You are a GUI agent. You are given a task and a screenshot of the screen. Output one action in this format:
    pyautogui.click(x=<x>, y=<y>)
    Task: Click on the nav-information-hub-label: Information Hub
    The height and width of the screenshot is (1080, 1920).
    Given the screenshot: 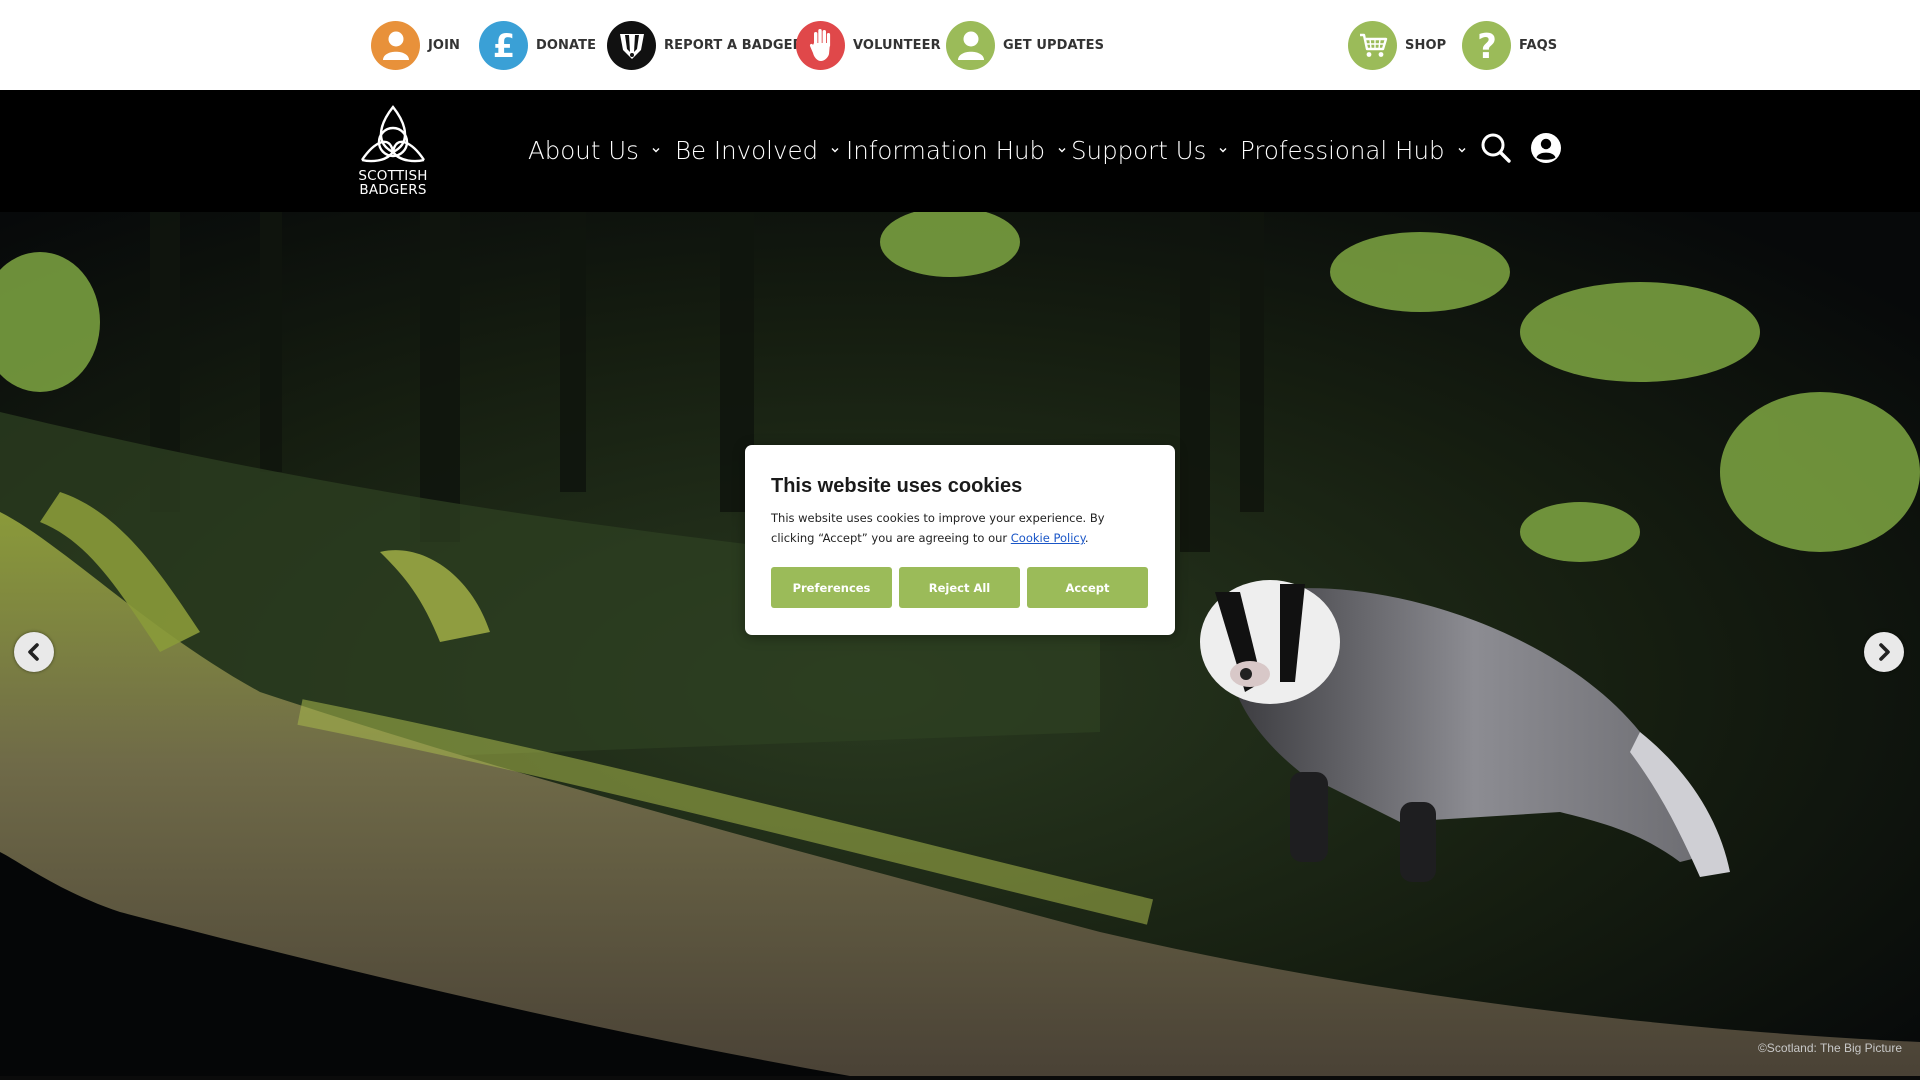 What is the action you would take?
    pyautogui.click(x=946, y=150)
    